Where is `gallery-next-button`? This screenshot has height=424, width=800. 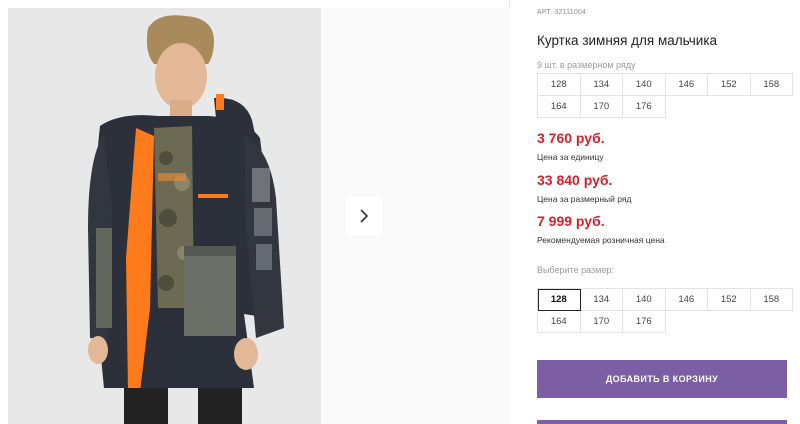 gallery-next-button is located at coordinates (364, 216).